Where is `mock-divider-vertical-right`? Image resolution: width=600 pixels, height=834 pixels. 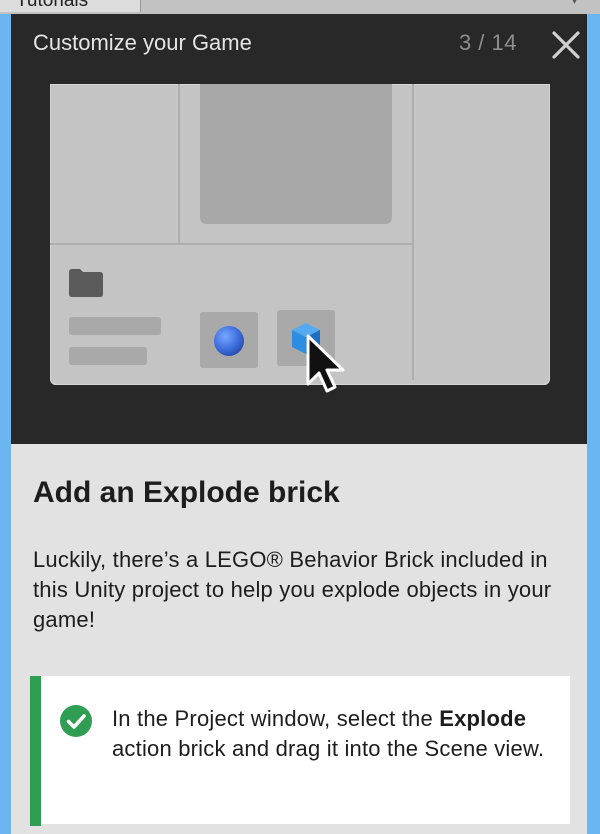
mock-divider-vertical-right is located at coordinates (413, 232).